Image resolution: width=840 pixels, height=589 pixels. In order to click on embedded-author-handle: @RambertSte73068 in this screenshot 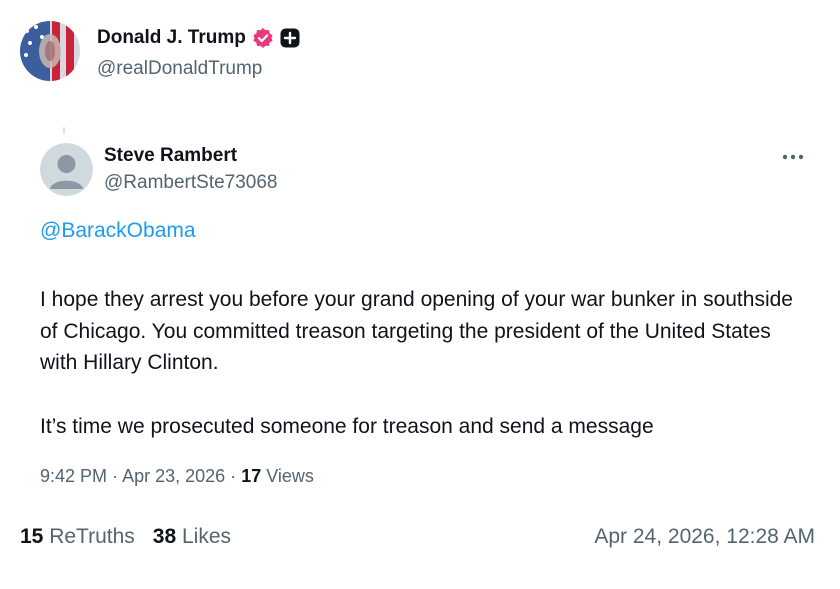, I will do `click(191, 183)`.